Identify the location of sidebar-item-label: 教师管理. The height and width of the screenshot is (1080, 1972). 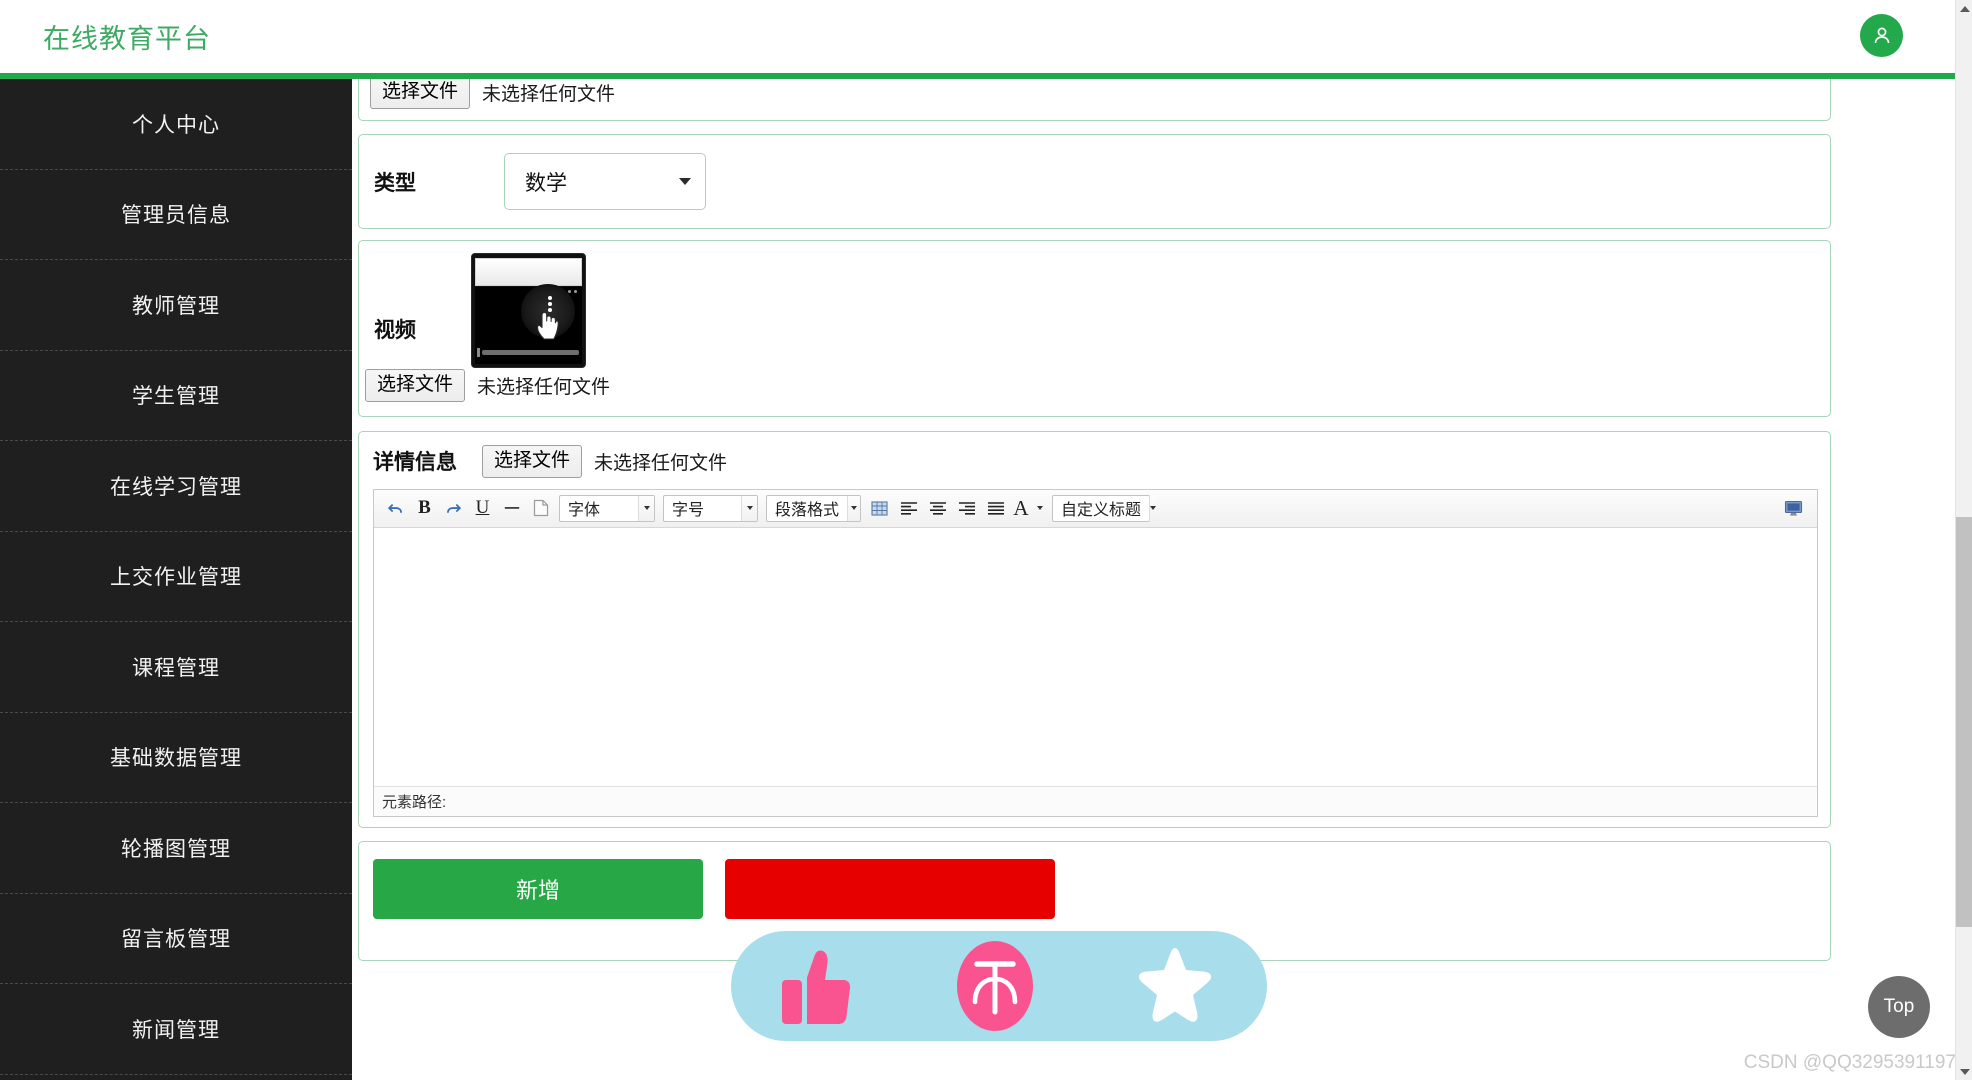
(176, 306).